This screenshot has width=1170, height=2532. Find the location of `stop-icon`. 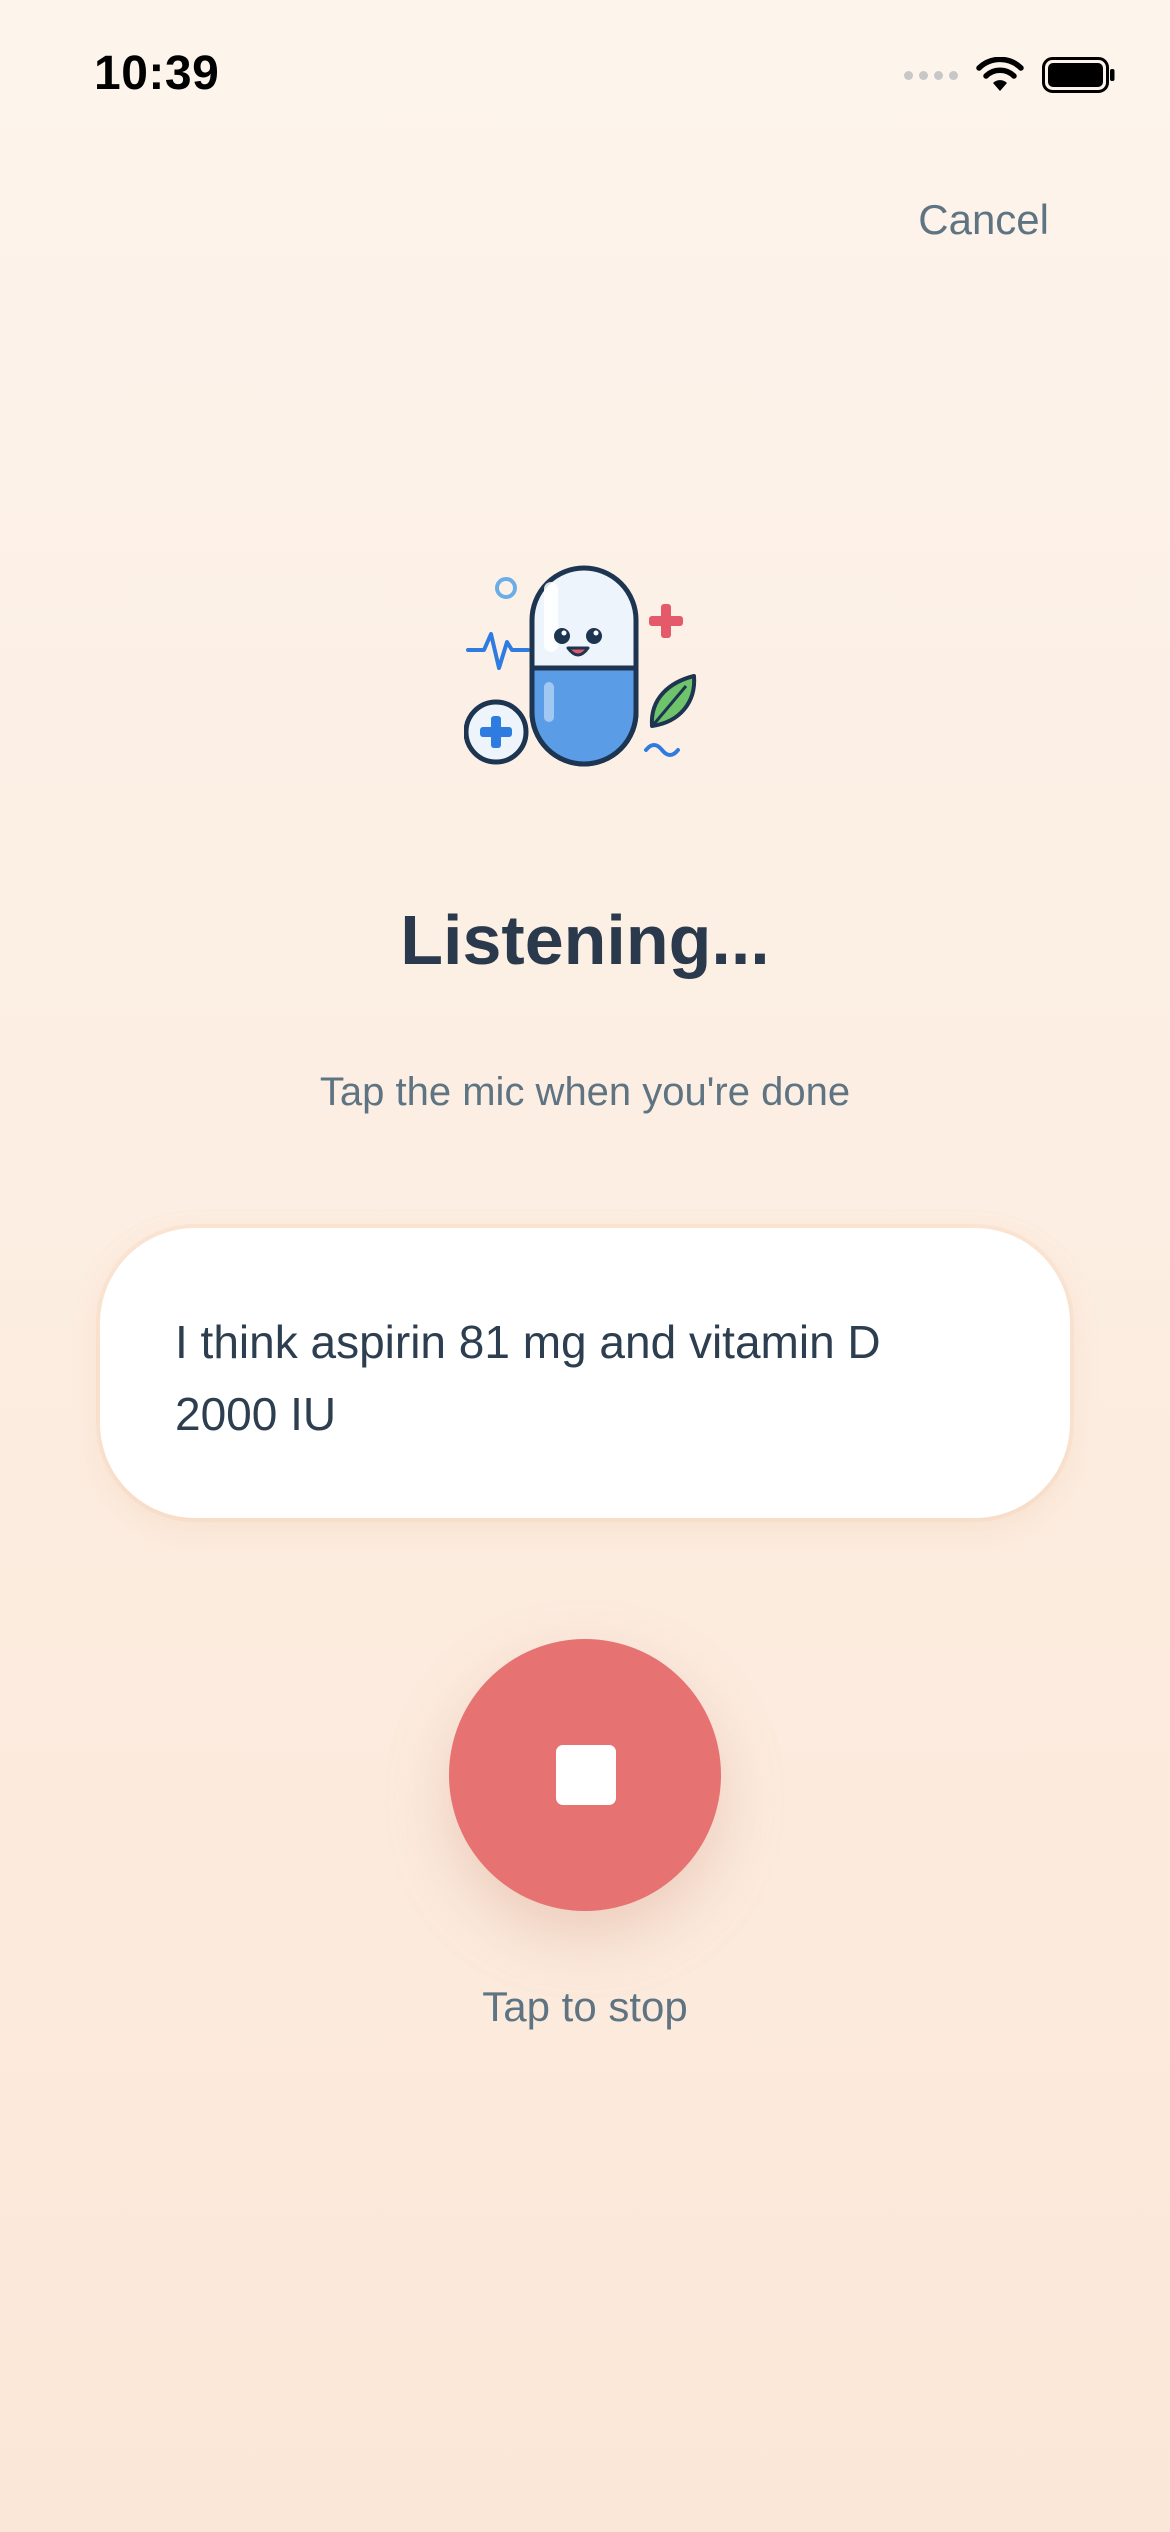

stop-icon is located at coordinates (586, 1775).